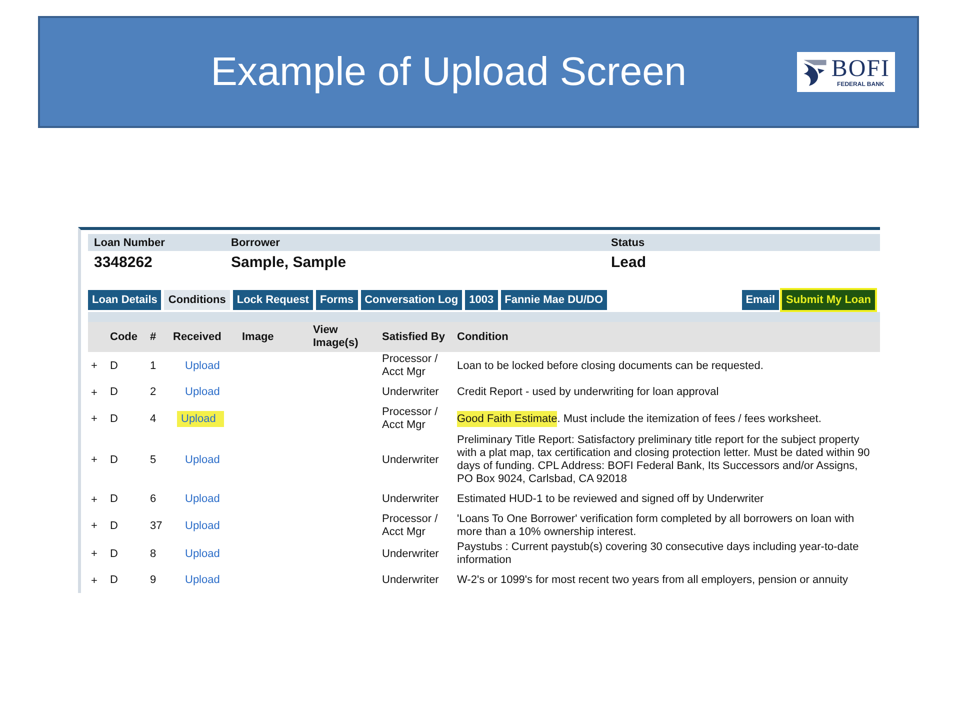 Image resolution: width=960 pixels, height=720 pixels. What do you see at coordinates (154, 580) in the screenshot?
I see `table-cell-text: 9` at bounding box center [154, 580].